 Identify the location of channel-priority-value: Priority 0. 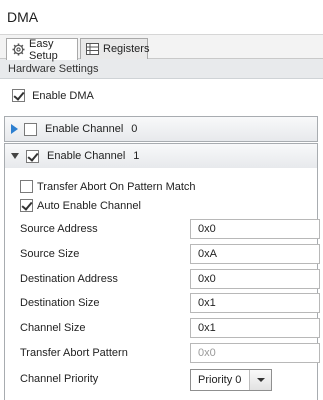
(220, 380).